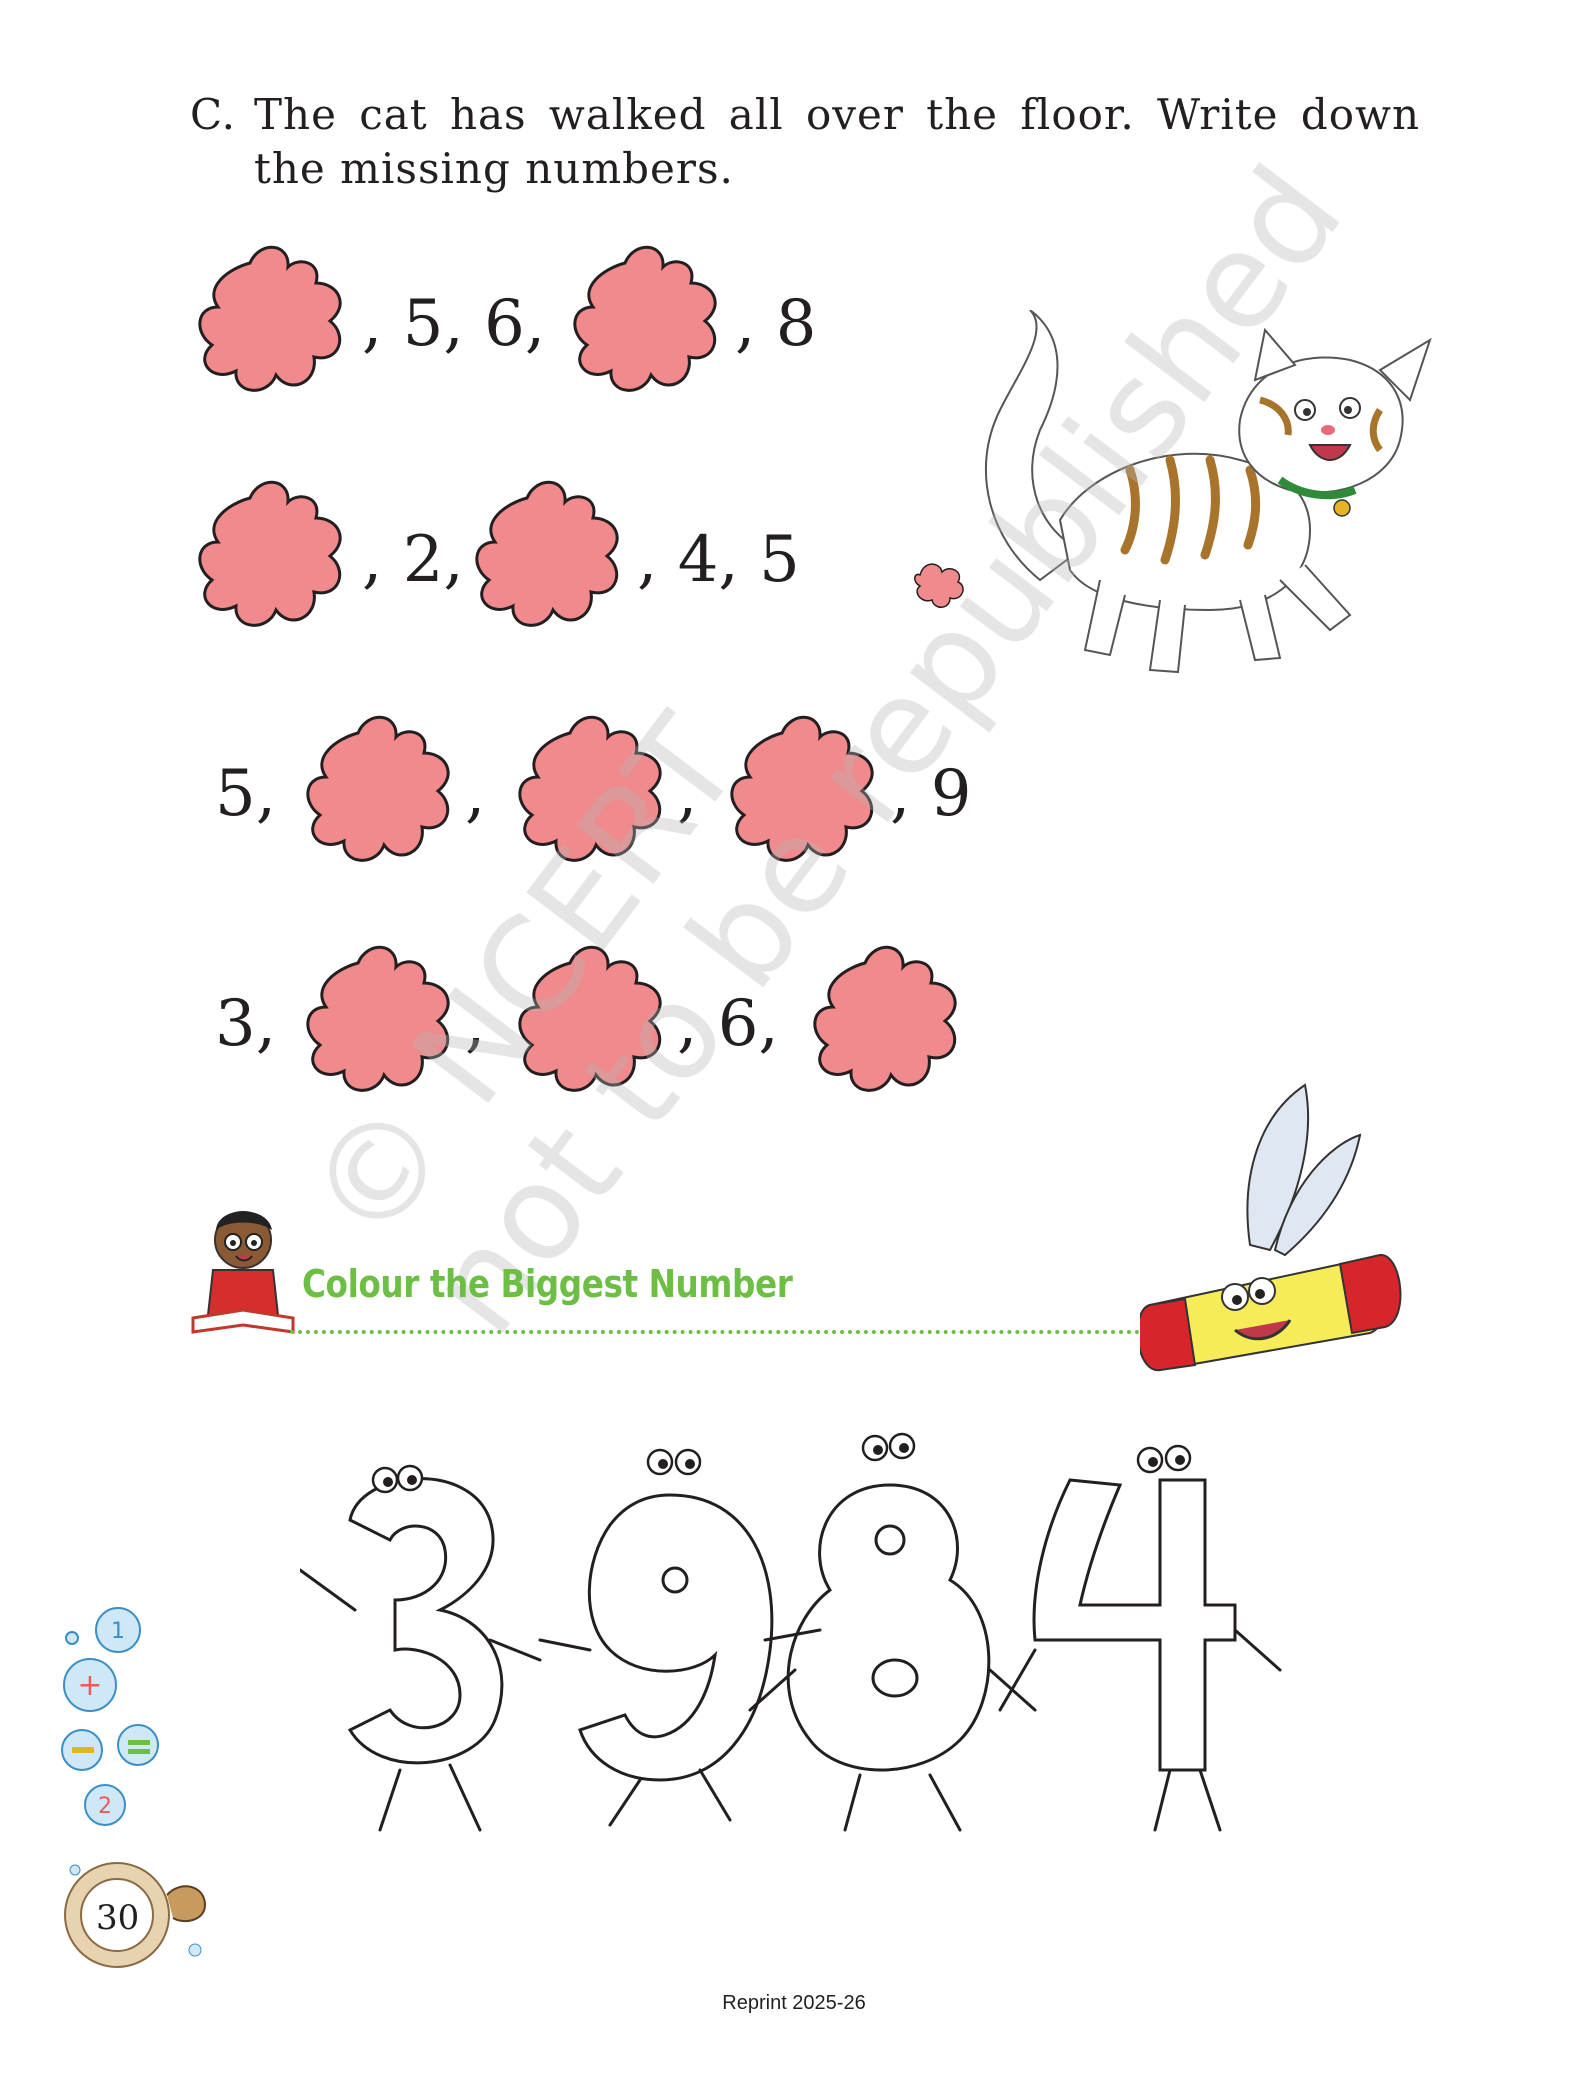 The height and width of the screenshot is (2097, 1588). What do you see at coordinates (1134, 1625) in the screenshot?
I see `number-4-outline` at bounding box center [1134, 1625].